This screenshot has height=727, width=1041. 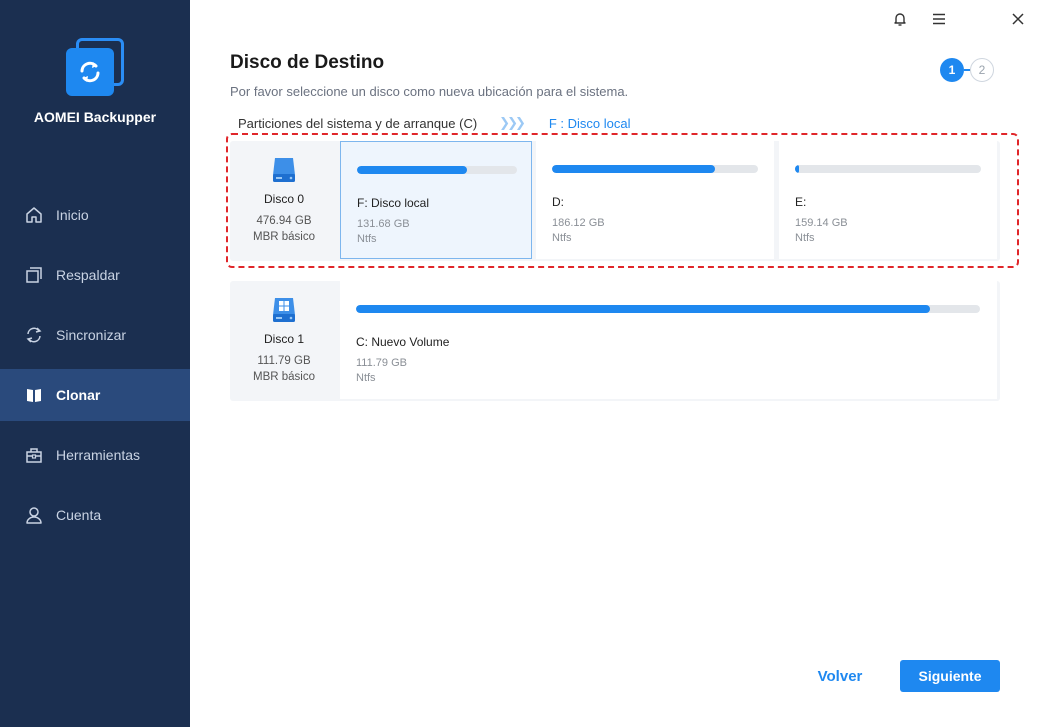 I want to click on toolbox-icon, so click(x=34, y=455).